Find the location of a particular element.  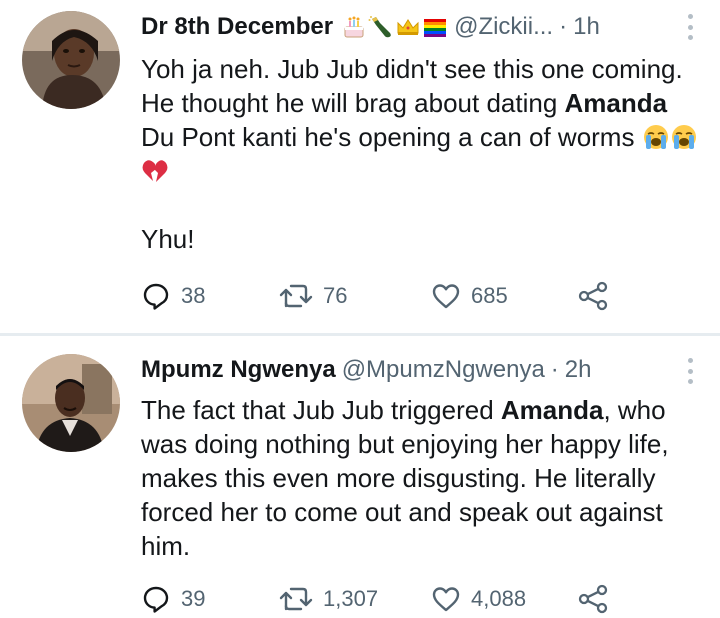

birthday-cake-icon is located at coordinates (354, 27).